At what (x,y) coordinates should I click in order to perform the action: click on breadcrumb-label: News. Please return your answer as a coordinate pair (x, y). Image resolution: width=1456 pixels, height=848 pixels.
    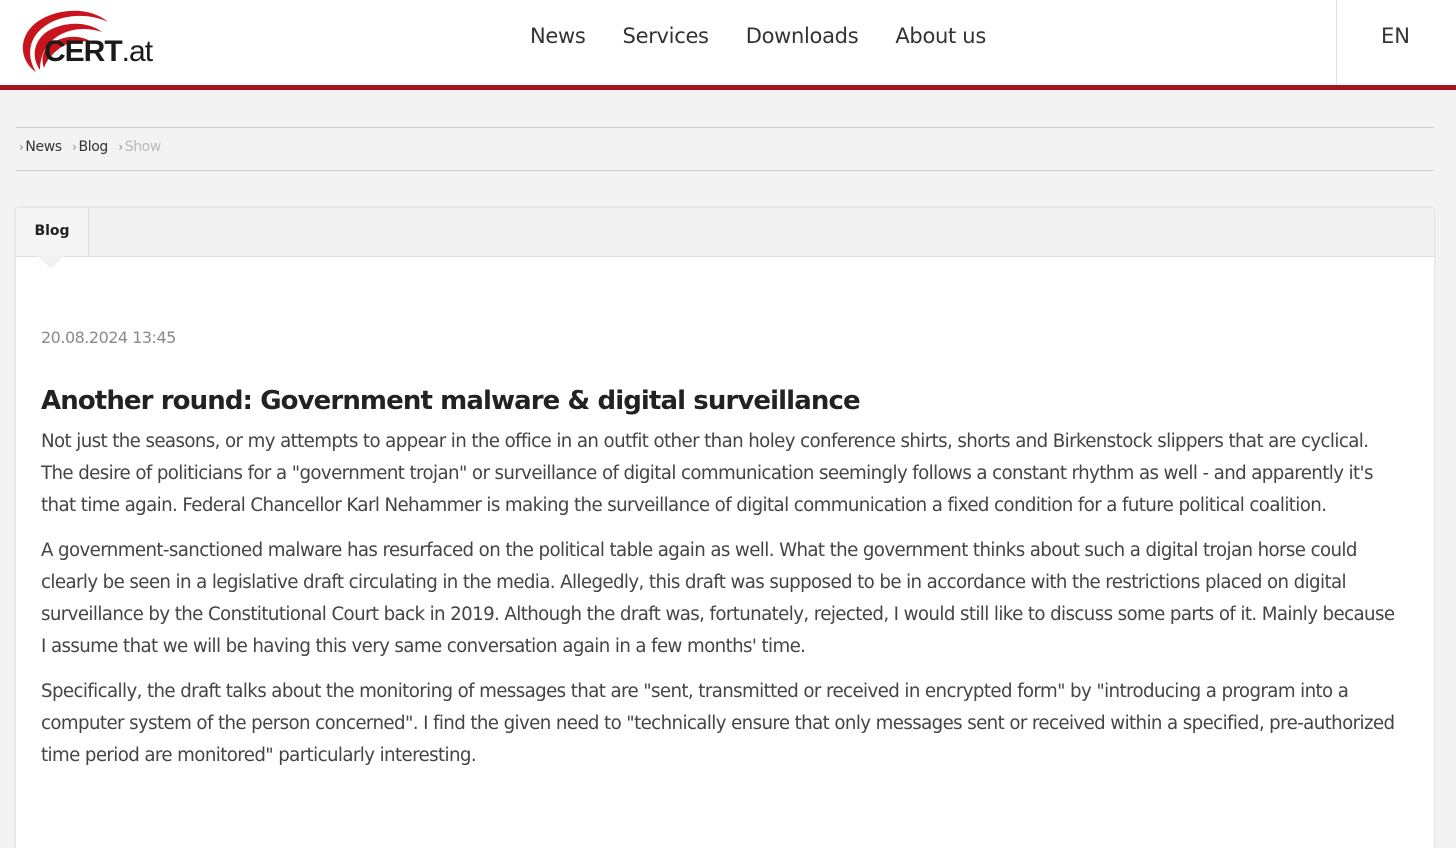
    Looking at the image, I should click on (43, 147).